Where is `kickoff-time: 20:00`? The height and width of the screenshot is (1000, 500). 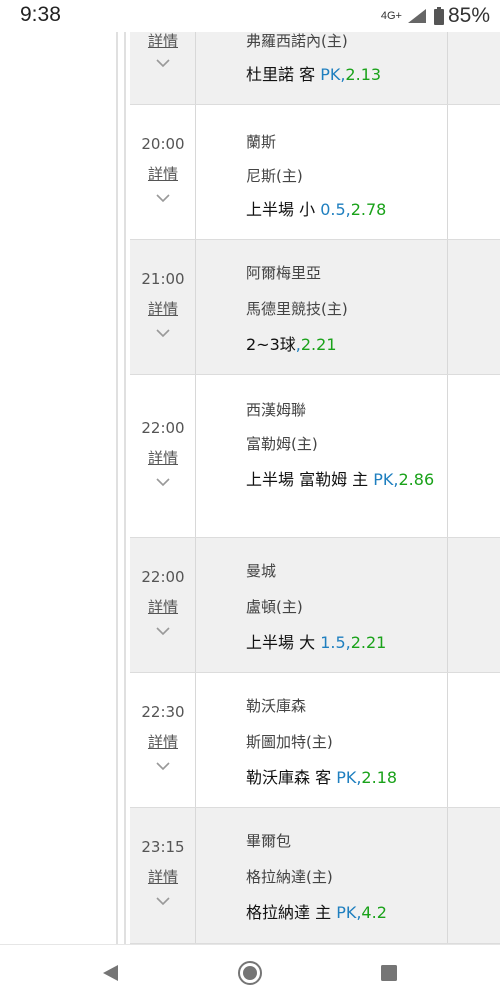 kickoff-time: 20:00 is located at coordinates (163, 144).